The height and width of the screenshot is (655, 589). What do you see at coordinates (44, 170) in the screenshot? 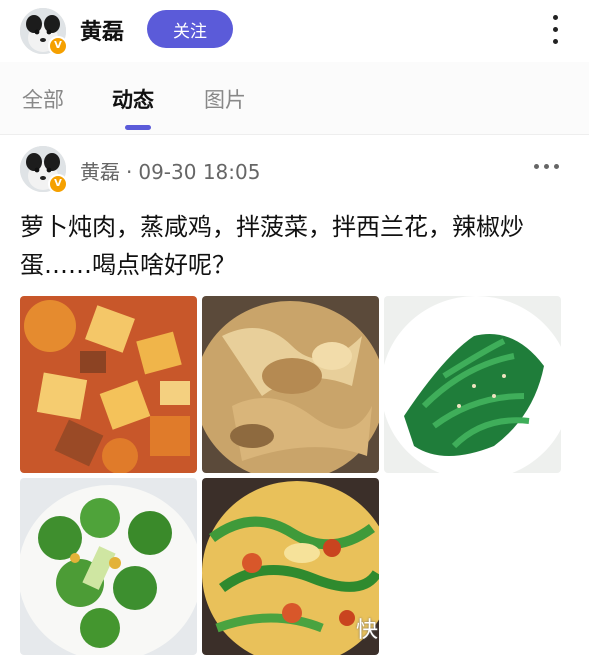
I see `post-author-avatar: V` at bounding box center [44, 170].